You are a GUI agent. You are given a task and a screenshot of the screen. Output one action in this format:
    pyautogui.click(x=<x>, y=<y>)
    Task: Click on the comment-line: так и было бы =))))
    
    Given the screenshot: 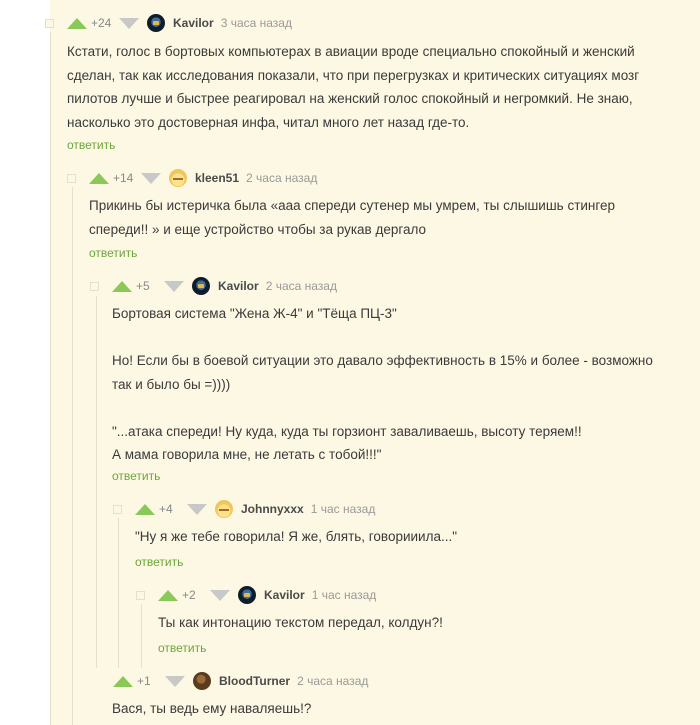 What is the action you would take?
    pyautogui.click(x=171, y=384)
    